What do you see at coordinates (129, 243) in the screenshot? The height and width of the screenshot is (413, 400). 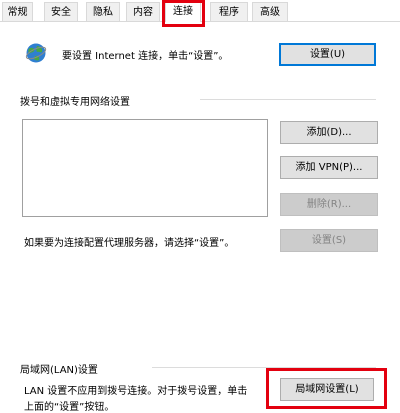 I see `proxy-description: 如果要为连接配置代理服务器，请选择“设置”。` at bounding box center [129, 243].